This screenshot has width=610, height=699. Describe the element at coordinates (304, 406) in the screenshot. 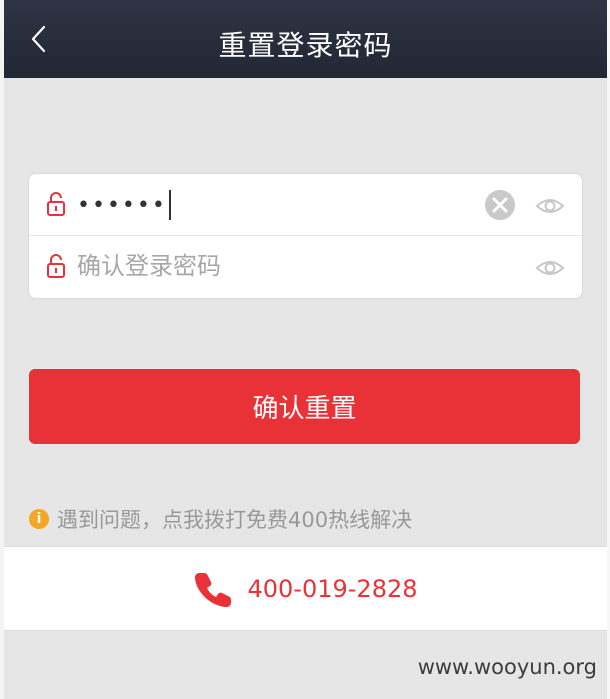

I see `confirm-reset-button: 确认重置` at that location.